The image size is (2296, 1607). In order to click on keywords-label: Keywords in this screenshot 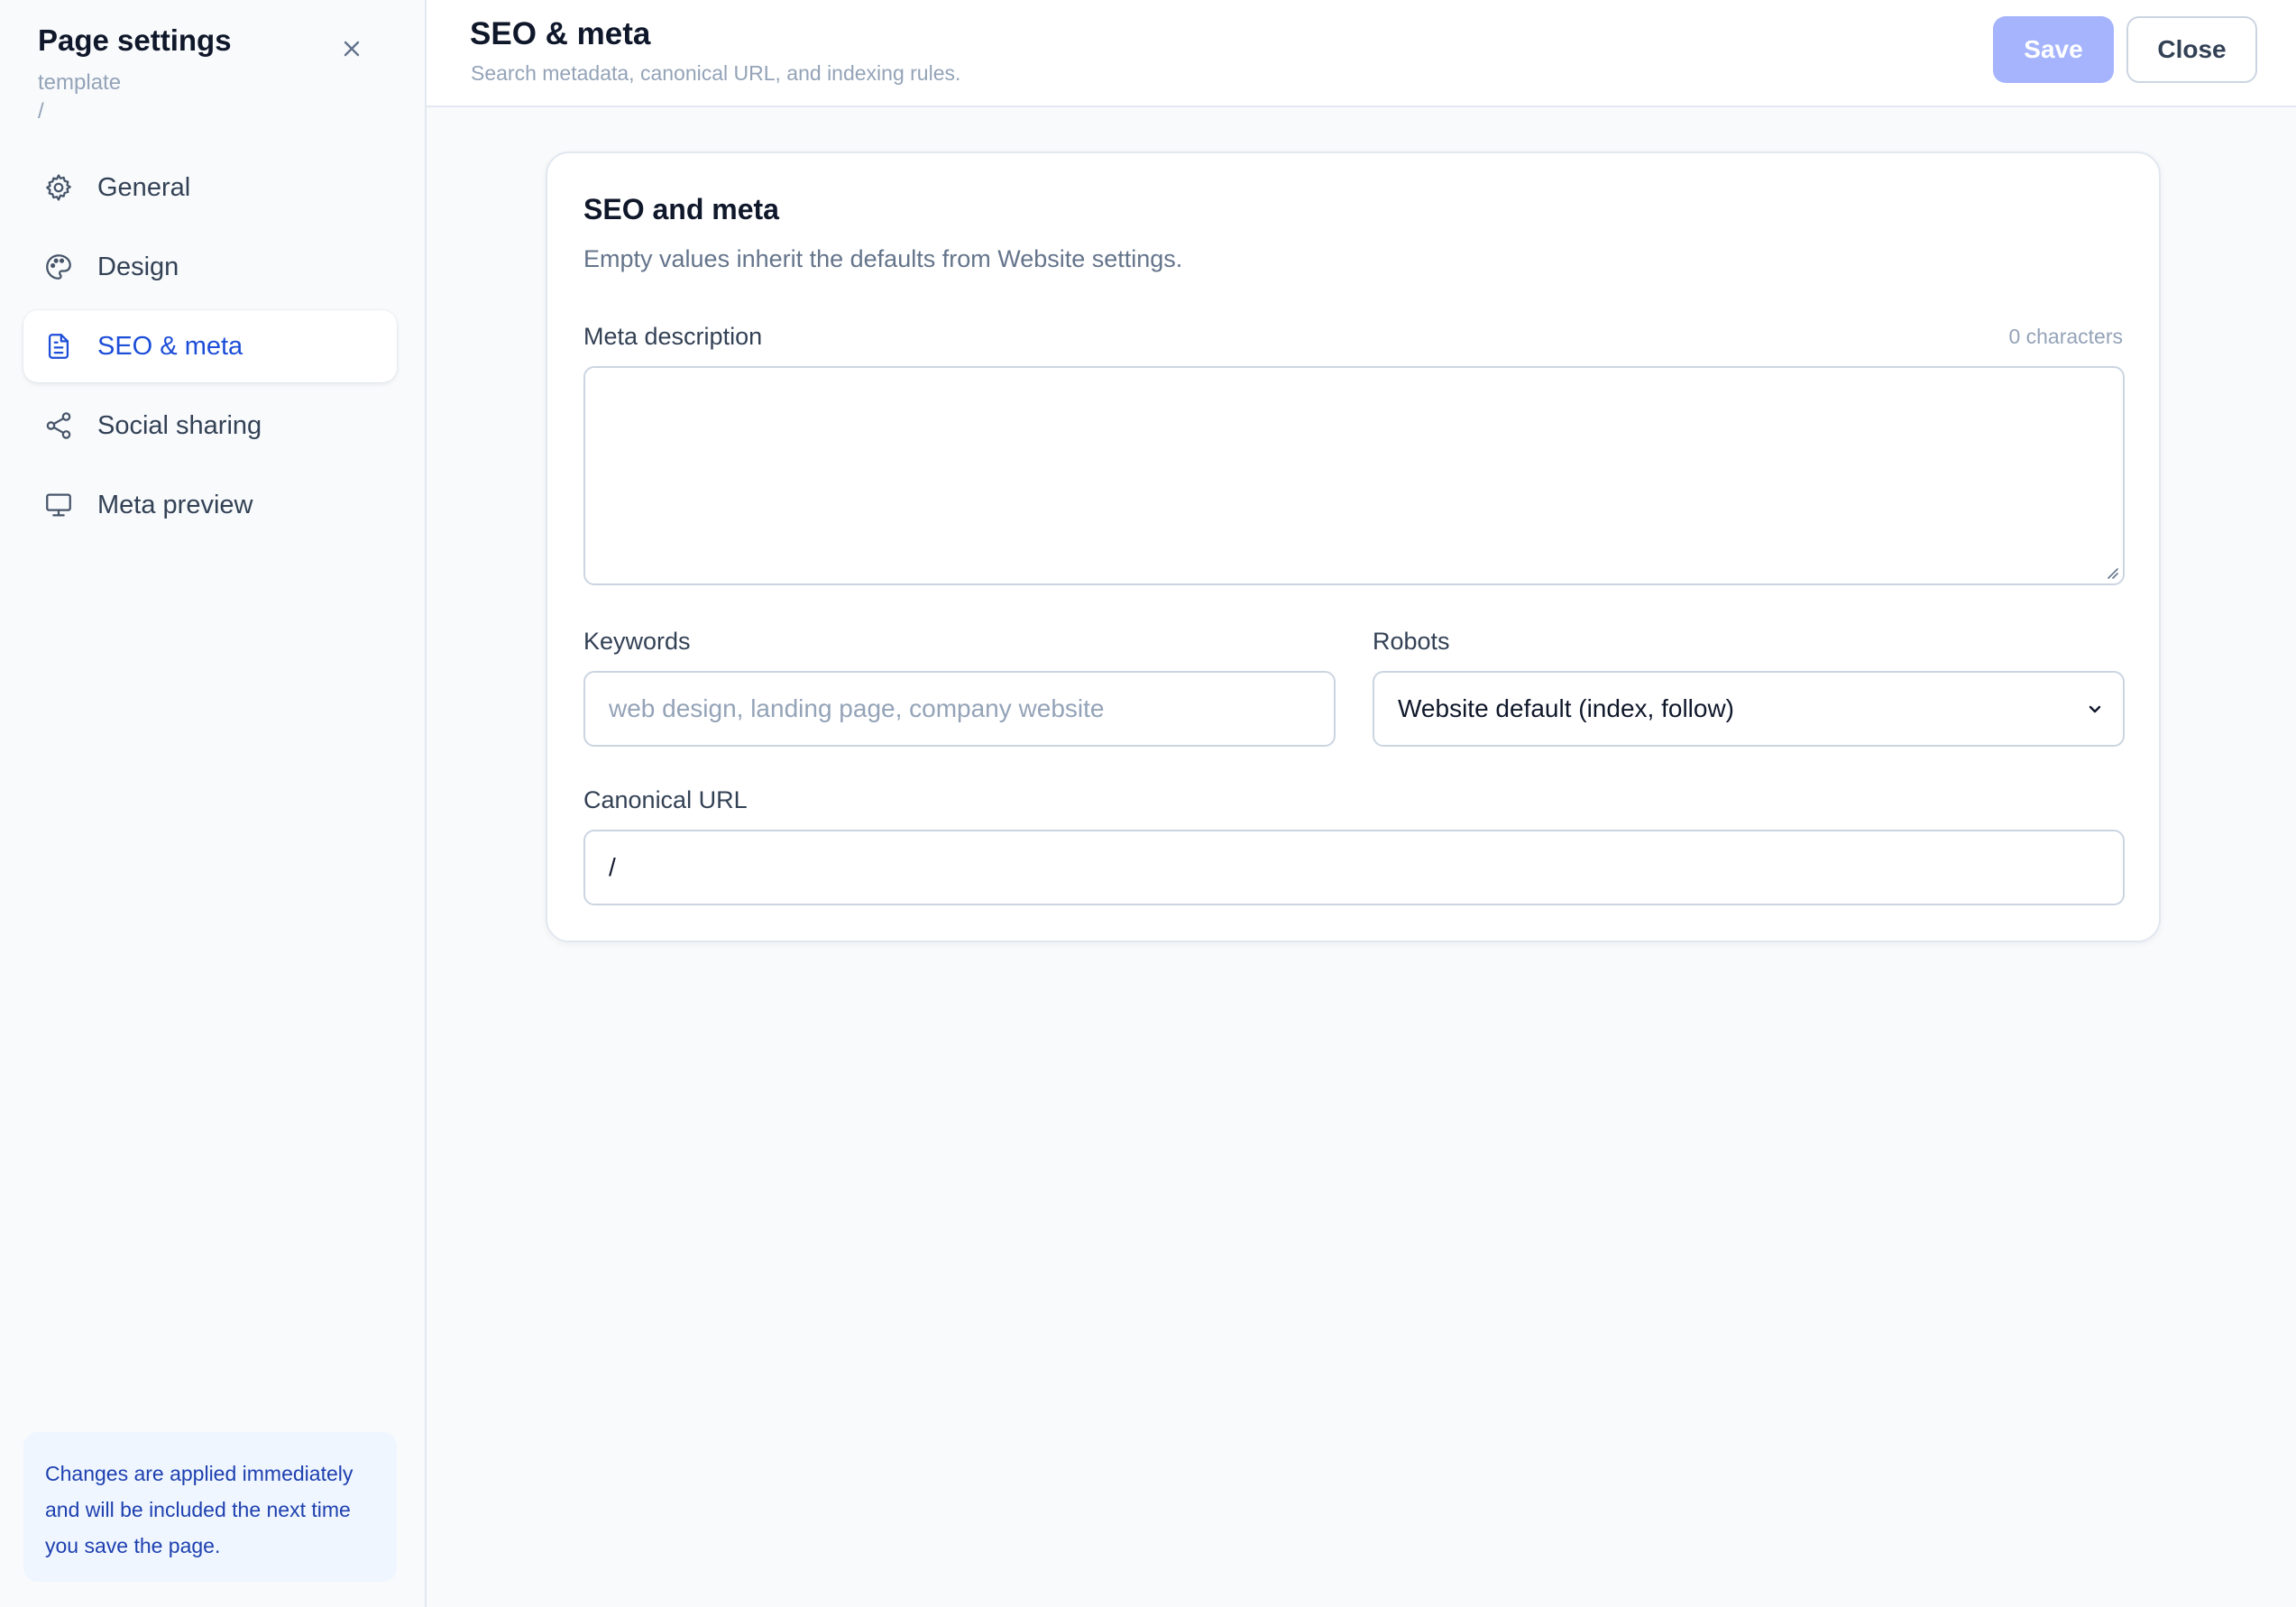, I will do `click(637, 641)`.